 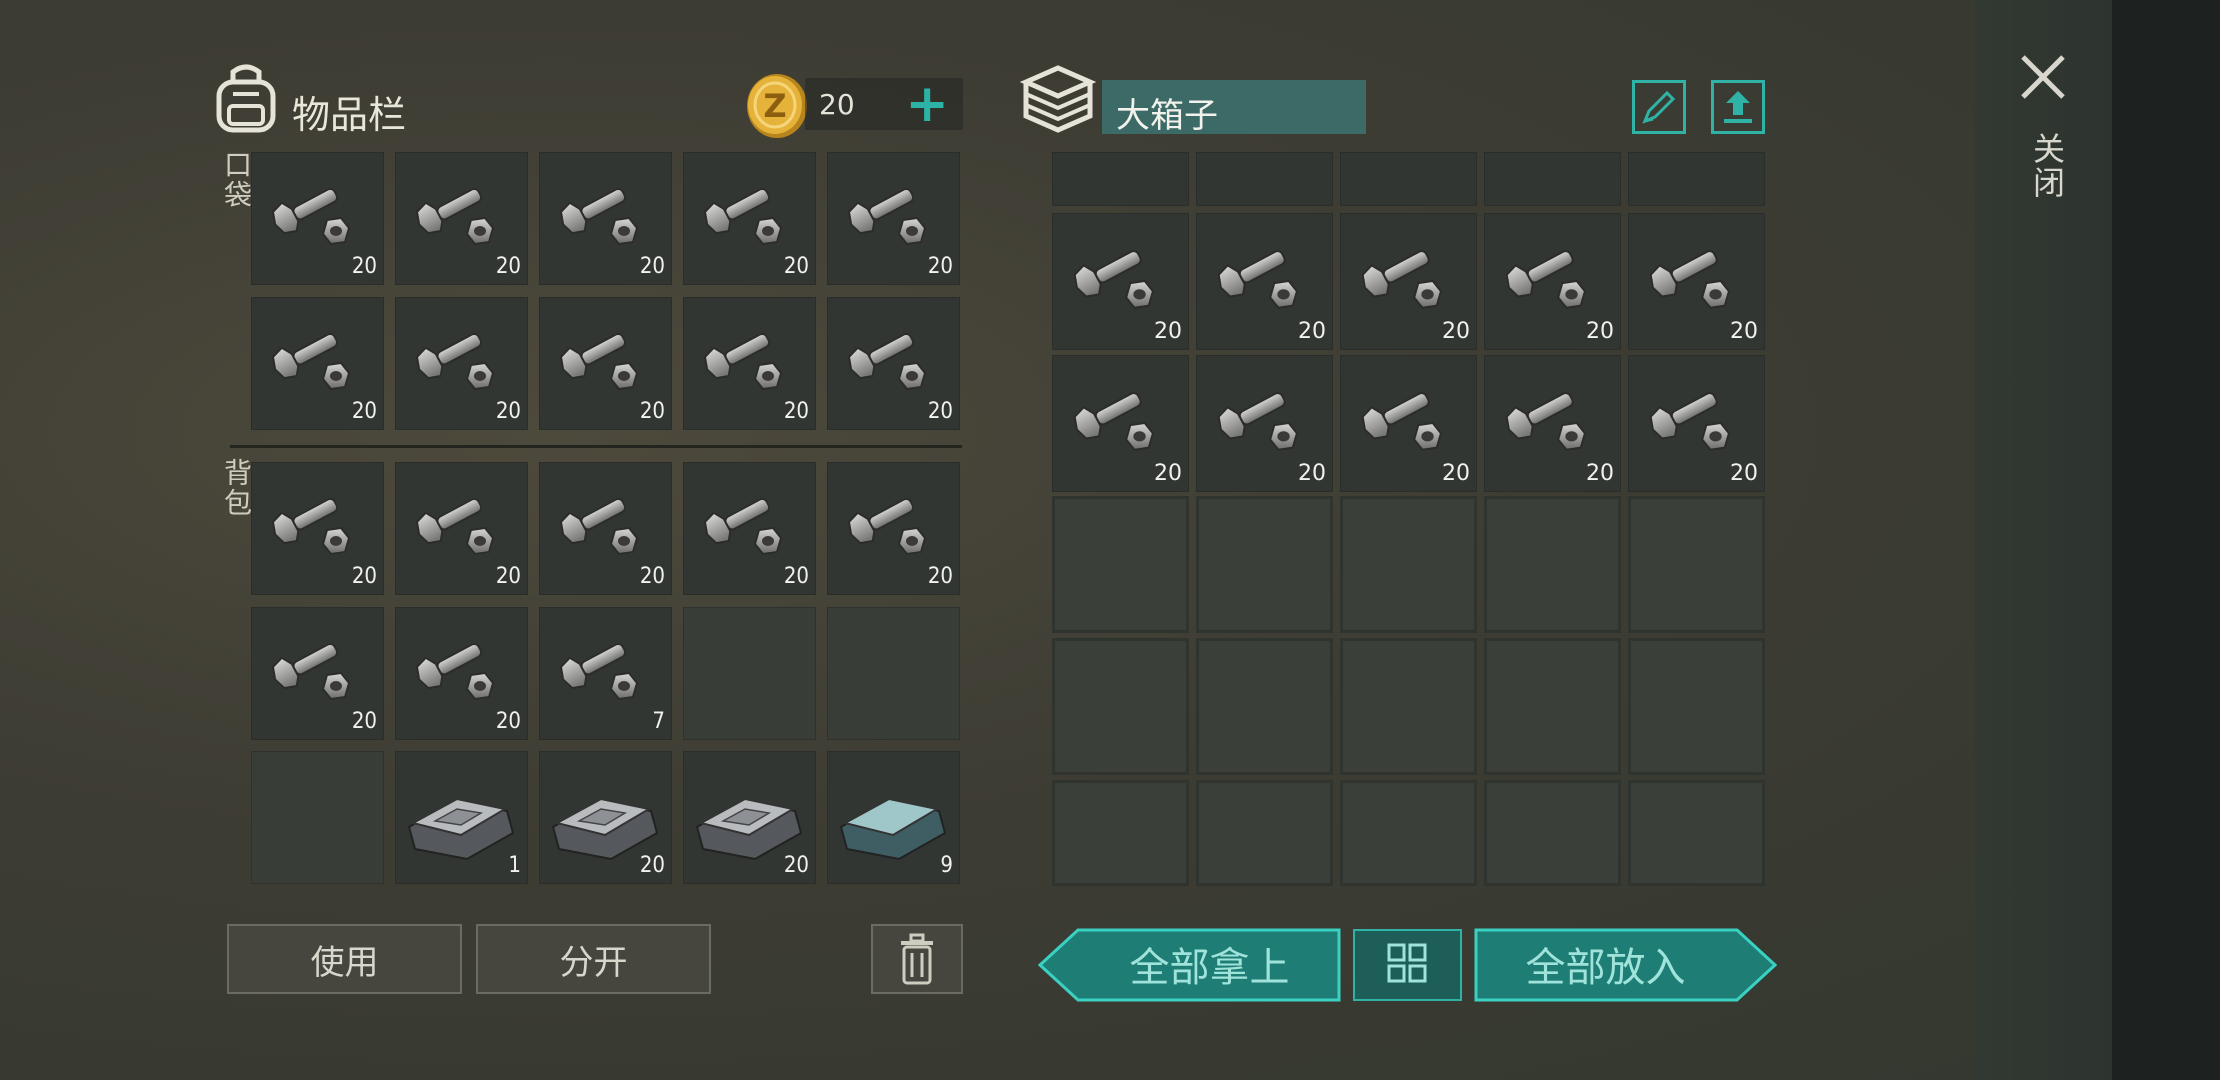 I want to click on storage-name: 大箱子, so click(x=1167, y=116).